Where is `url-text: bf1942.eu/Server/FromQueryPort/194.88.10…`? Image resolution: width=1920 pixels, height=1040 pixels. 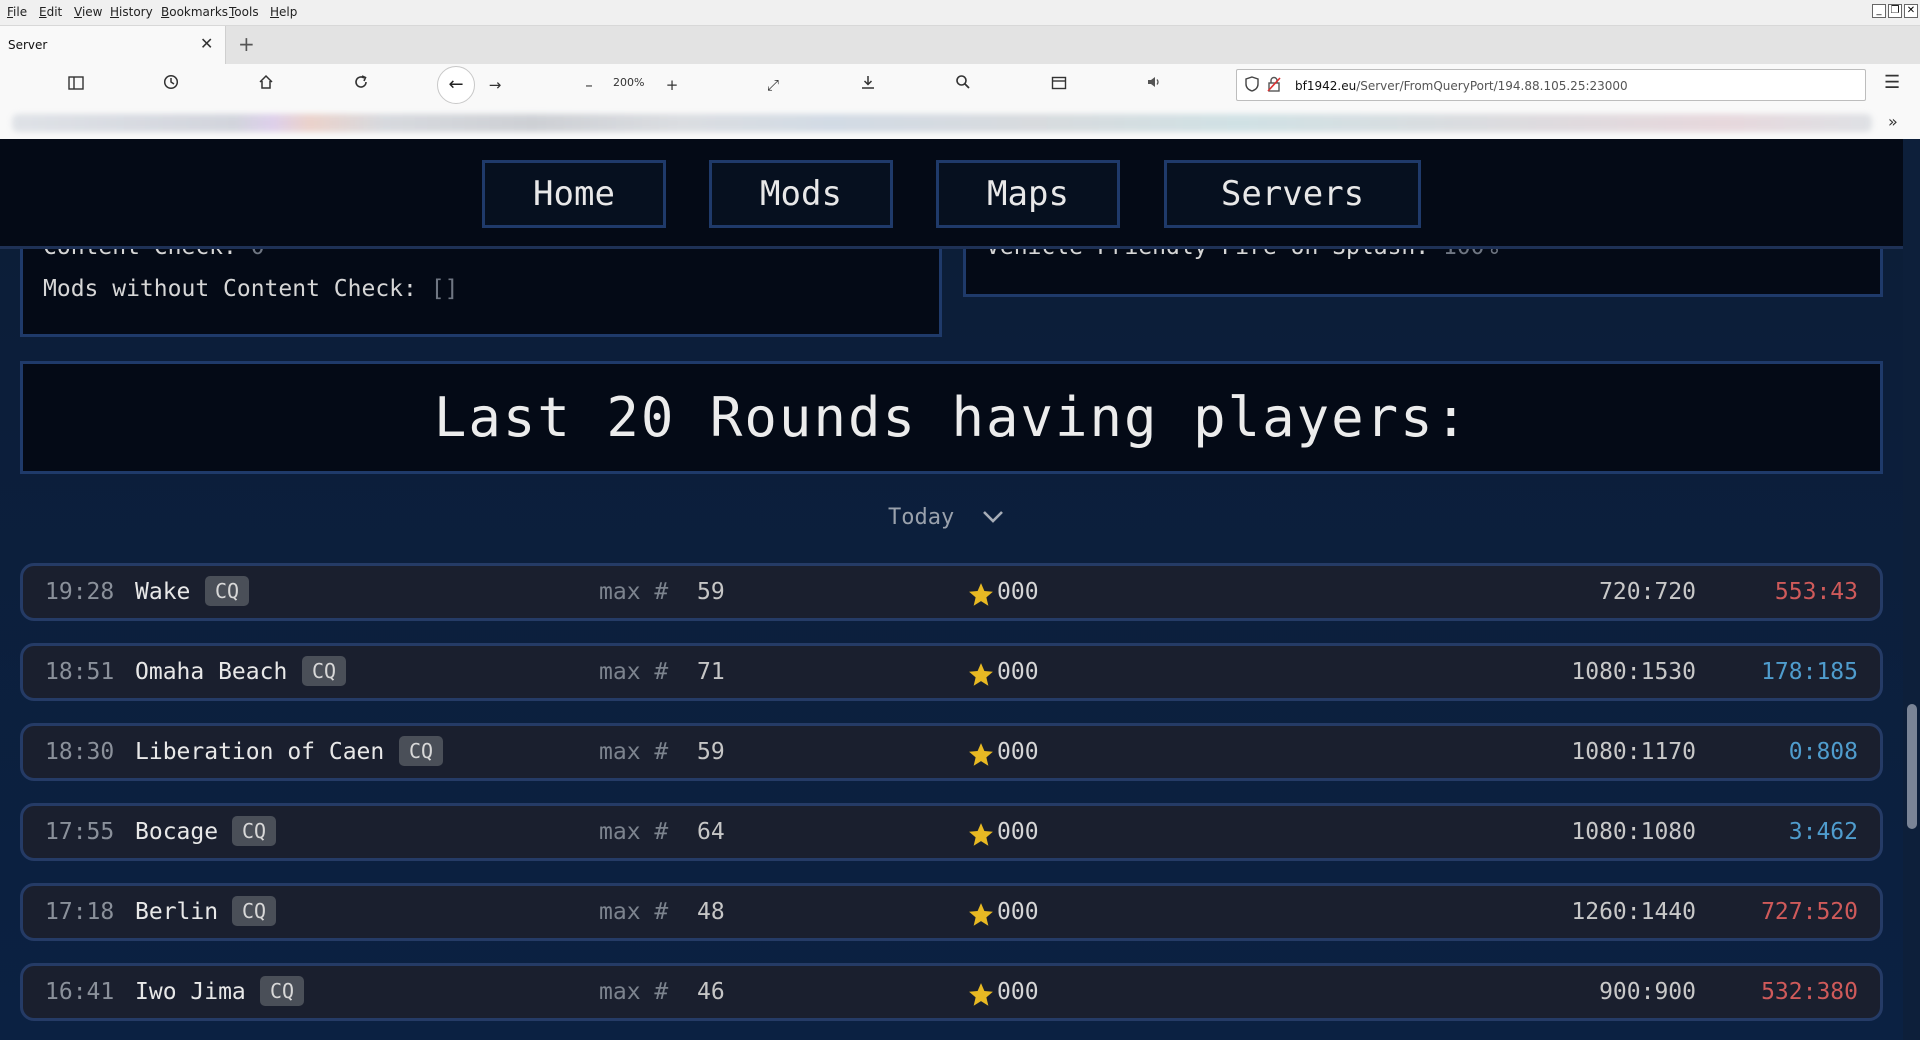
url-text: bf1942.eu/Server/FromQueryPort/194.88.10… is located at coordinates (1461, 86).